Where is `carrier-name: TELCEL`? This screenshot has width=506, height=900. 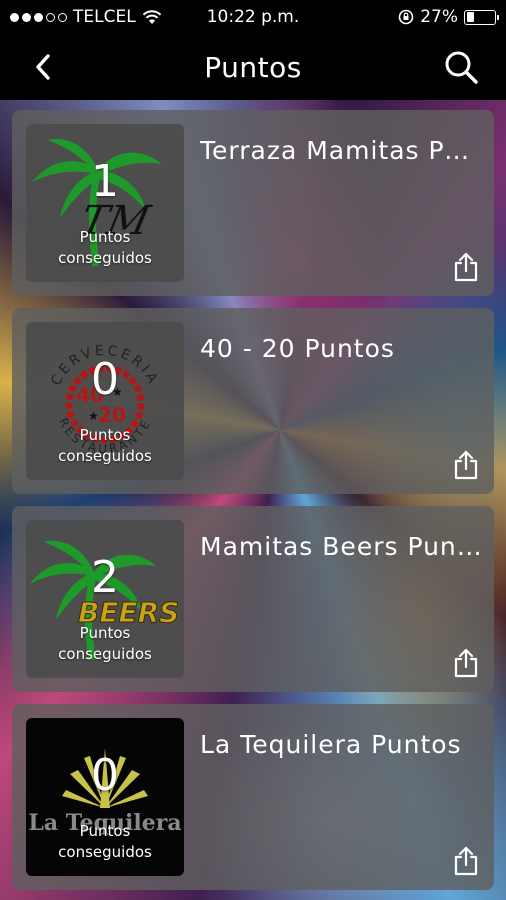 carrier-name: TELCEL is located at coordinates (104, 17).